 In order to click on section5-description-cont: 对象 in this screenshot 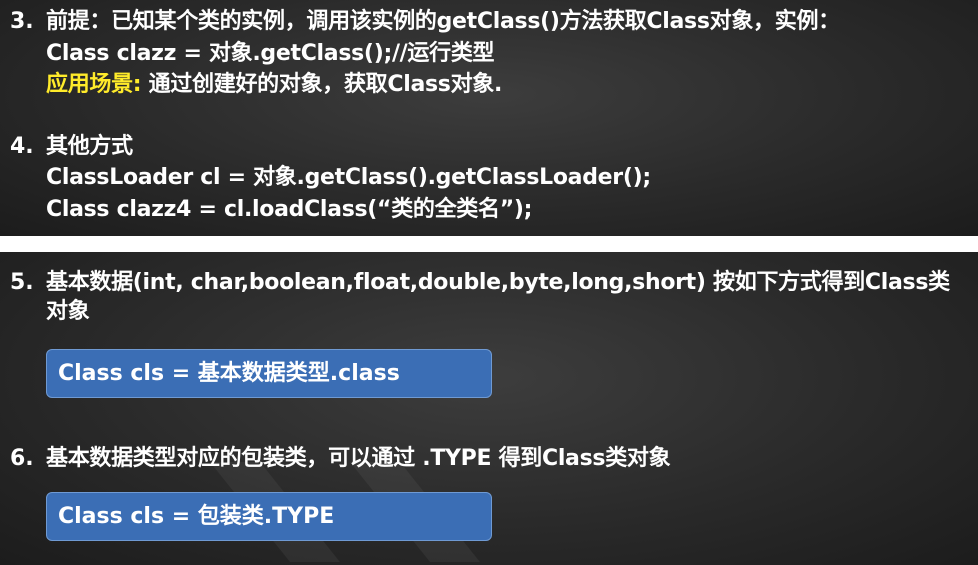, I will do `click(68, 311)`.